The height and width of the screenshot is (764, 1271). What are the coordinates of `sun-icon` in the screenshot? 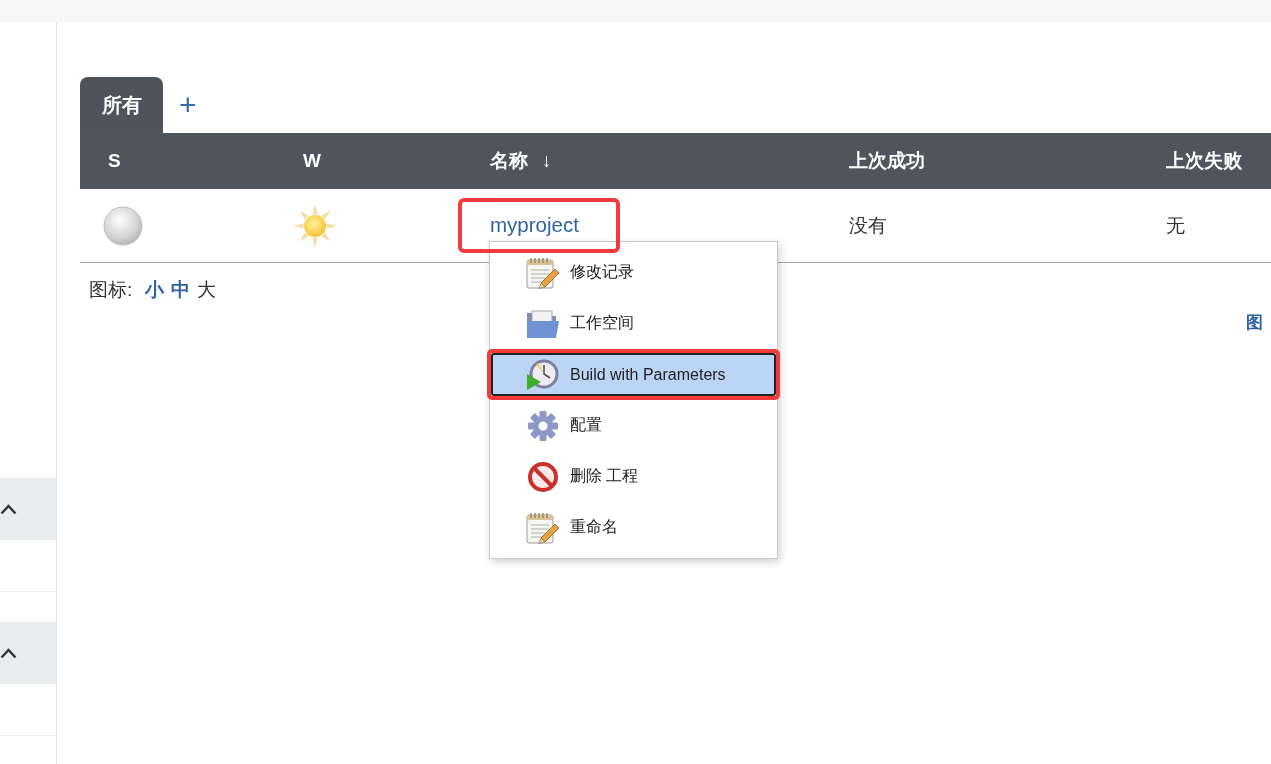 It's located at (315, 225).